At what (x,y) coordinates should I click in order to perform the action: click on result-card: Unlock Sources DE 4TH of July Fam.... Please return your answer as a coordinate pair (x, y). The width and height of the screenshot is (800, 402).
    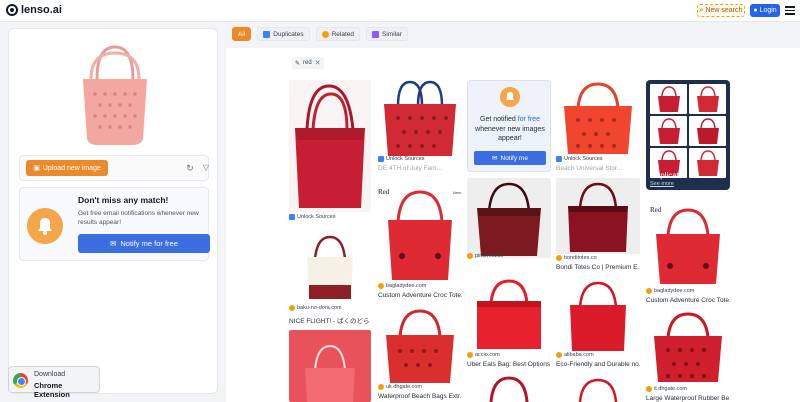
    Looking at the image, I should click on (420, 127).